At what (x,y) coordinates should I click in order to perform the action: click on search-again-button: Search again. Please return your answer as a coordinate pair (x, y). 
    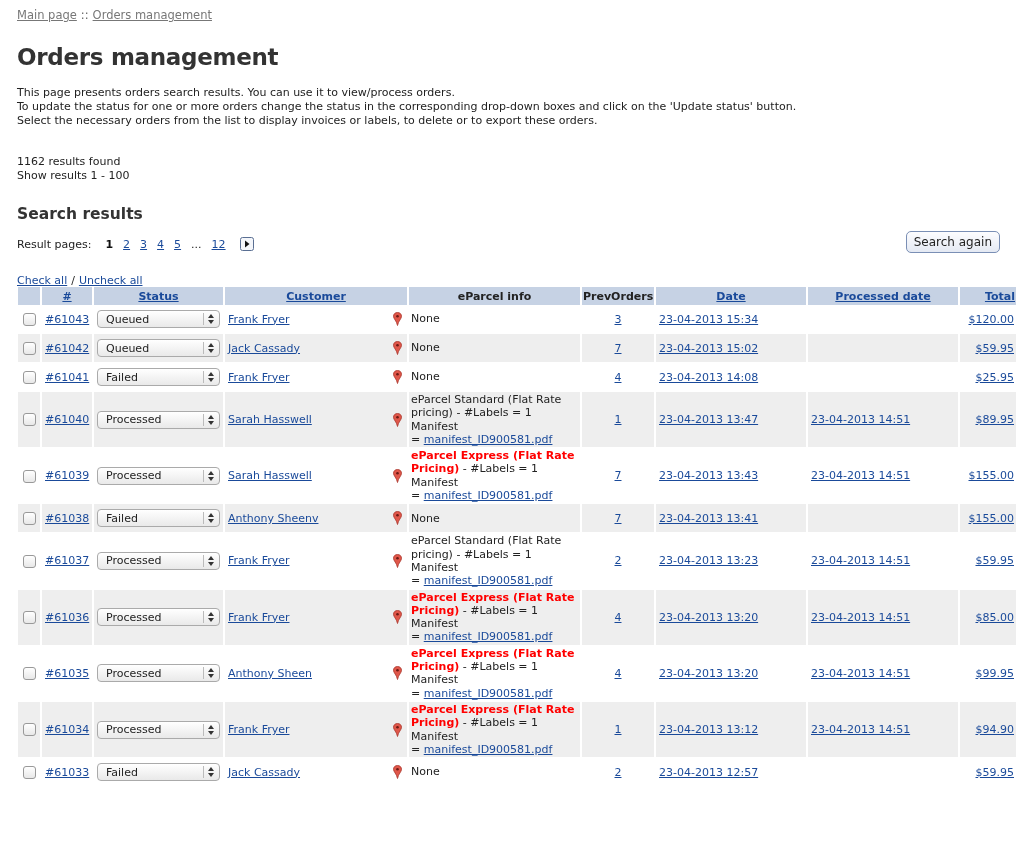
    Looking at the image, I should click on (952, 242).